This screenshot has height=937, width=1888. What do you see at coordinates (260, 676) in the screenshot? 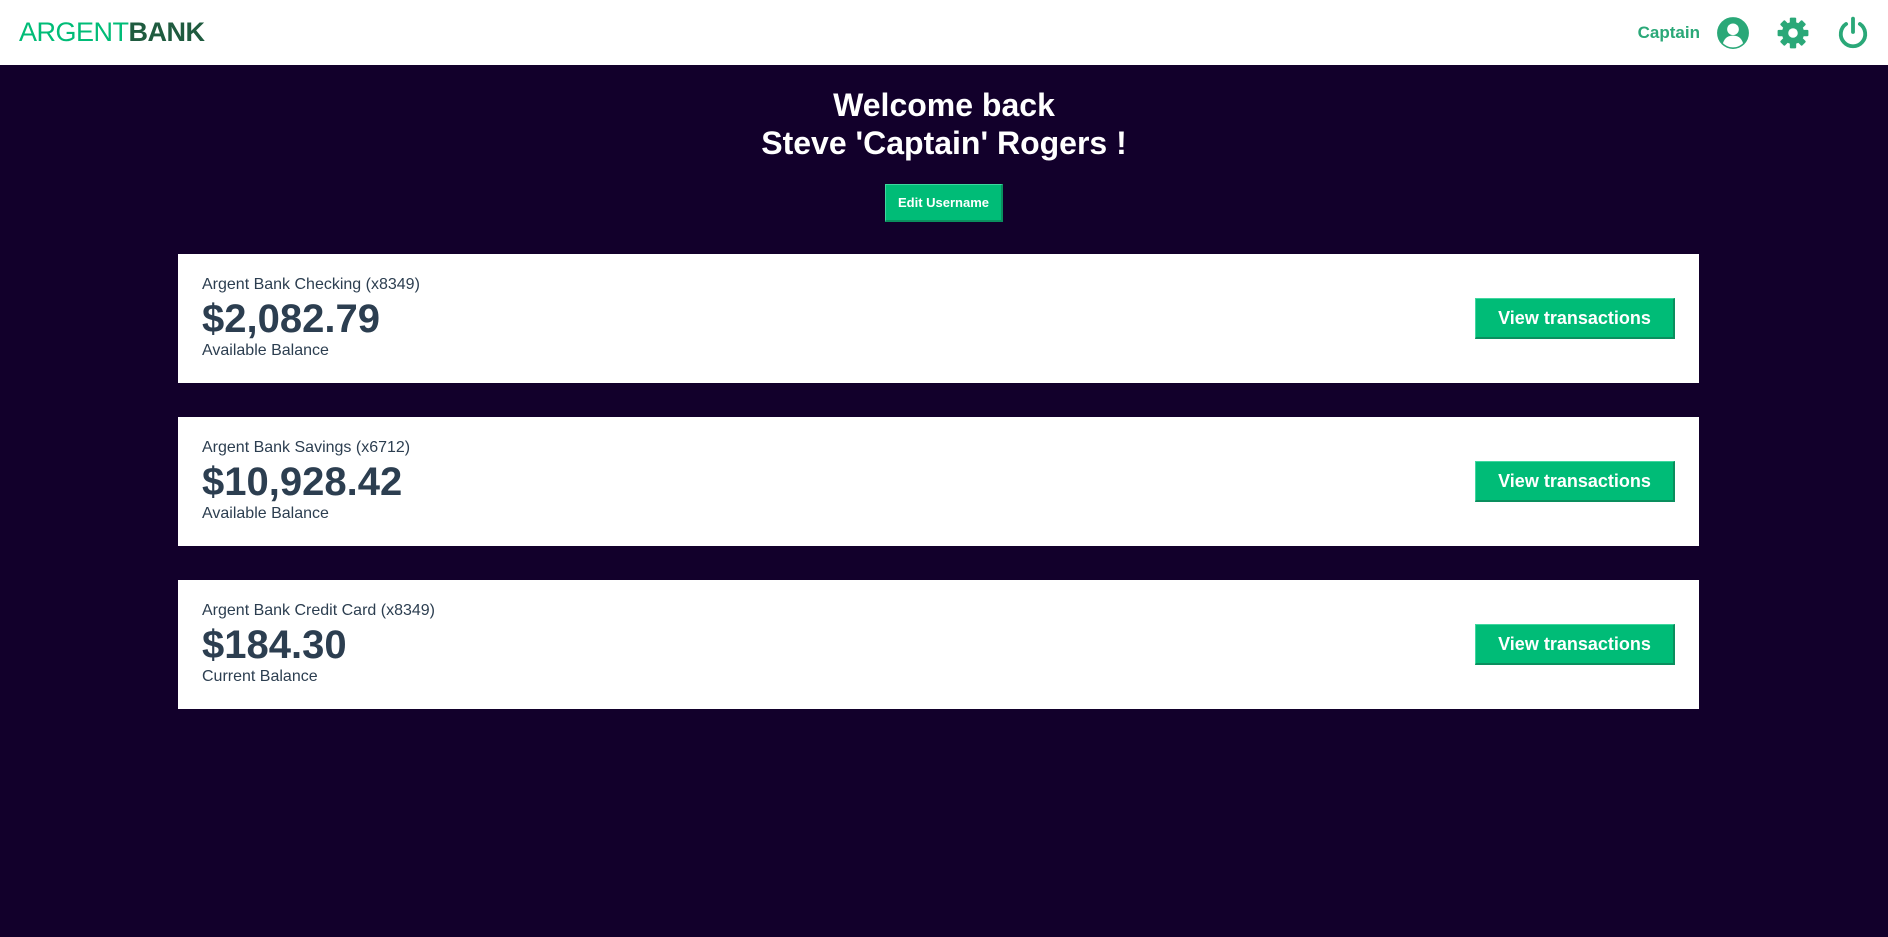
I see `account-amount-description: Current Balance` at bounding box center [260, 676].